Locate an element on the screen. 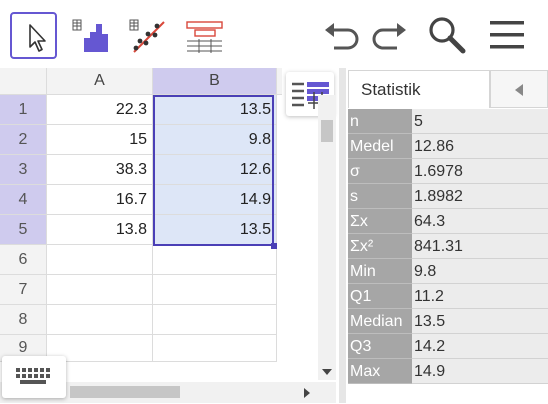 The image size is (548, 404). boxplot-icon is located at coordinates (204, 37).